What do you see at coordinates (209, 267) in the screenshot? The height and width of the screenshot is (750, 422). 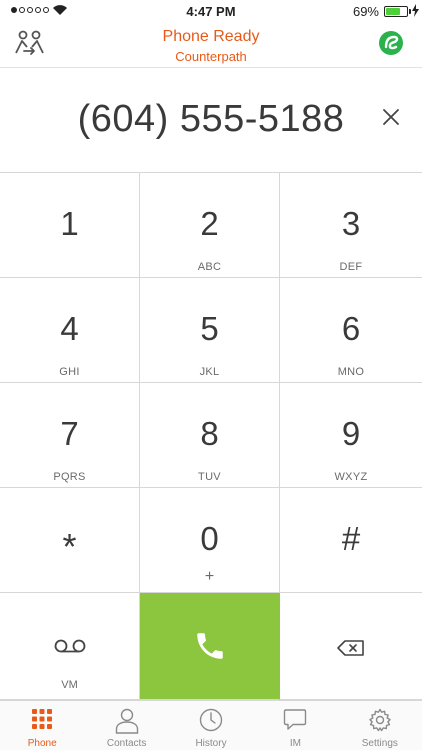 I see `key-letters: ABC` at bounding box center [209, 267].